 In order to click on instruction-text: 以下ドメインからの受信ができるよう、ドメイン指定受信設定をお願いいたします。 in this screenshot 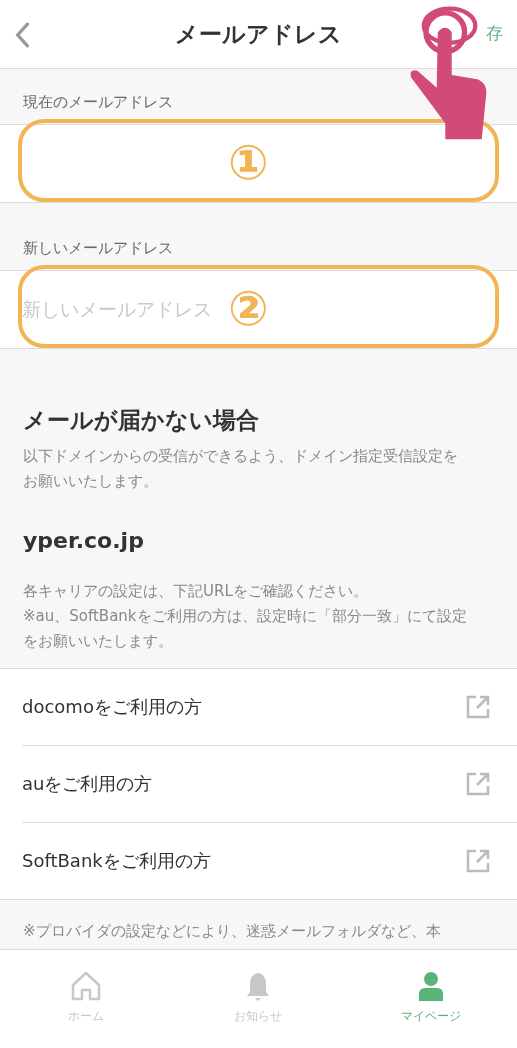, I will do `click(241, 469)`.